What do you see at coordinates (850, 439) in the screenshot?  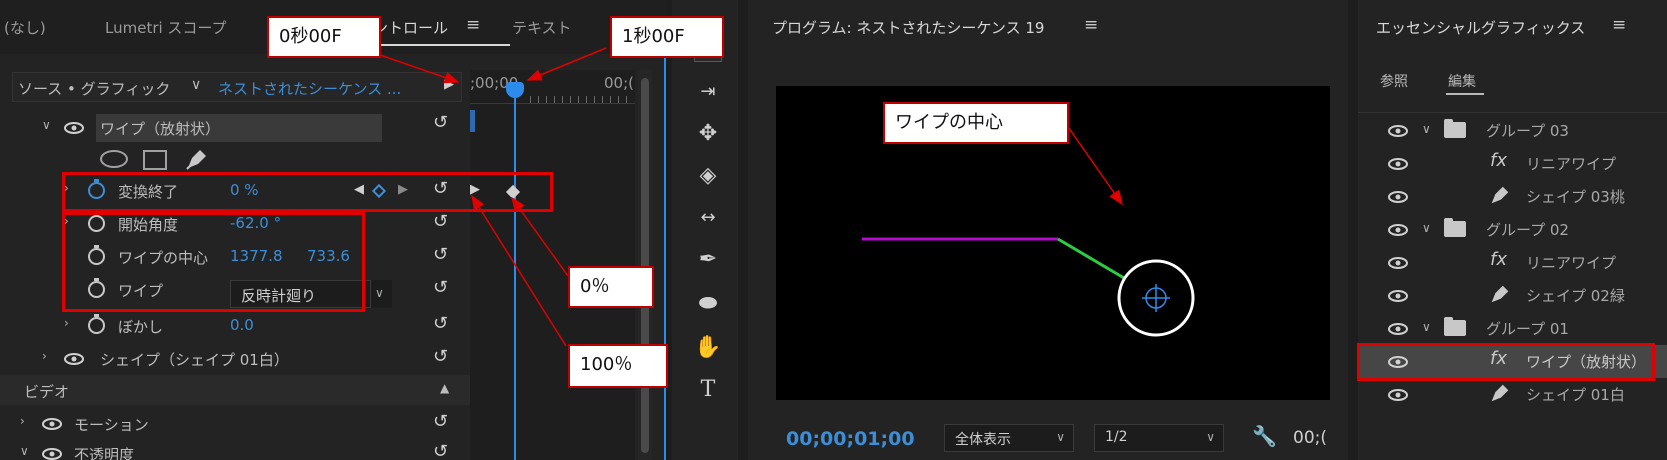 I see `timecode-display: 00;00;01;00` at bounding box center [850, 439].